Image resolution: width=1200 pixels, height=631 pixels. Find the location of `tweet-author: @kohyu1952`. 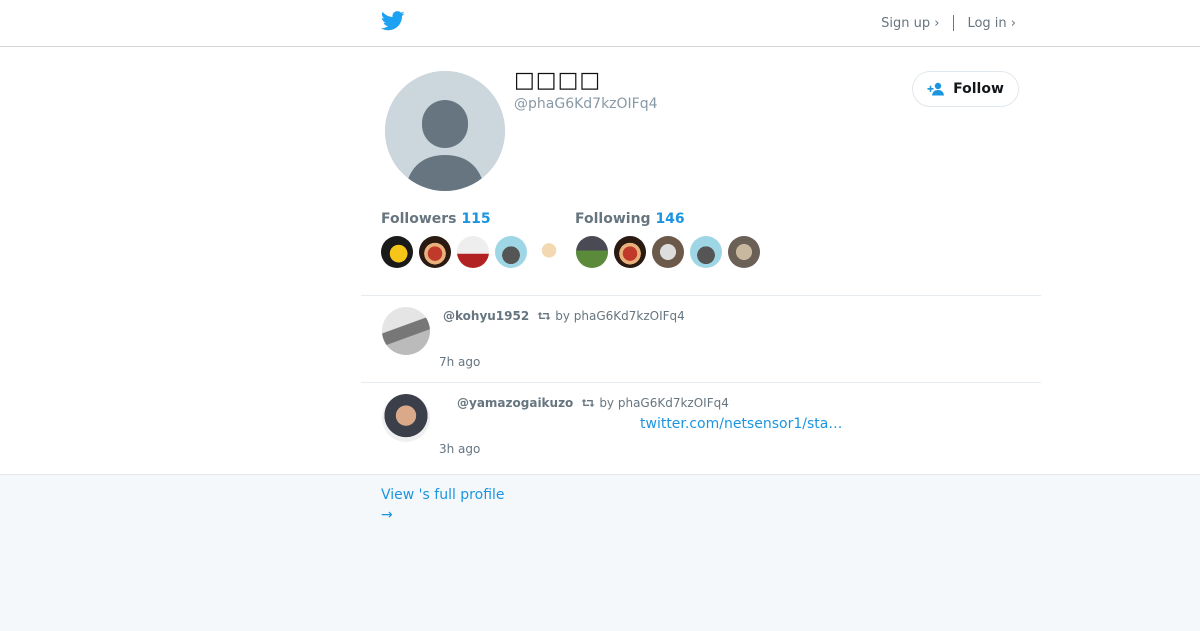

tweet-author: @kohyu1952 is located at coordinates (486, 316).